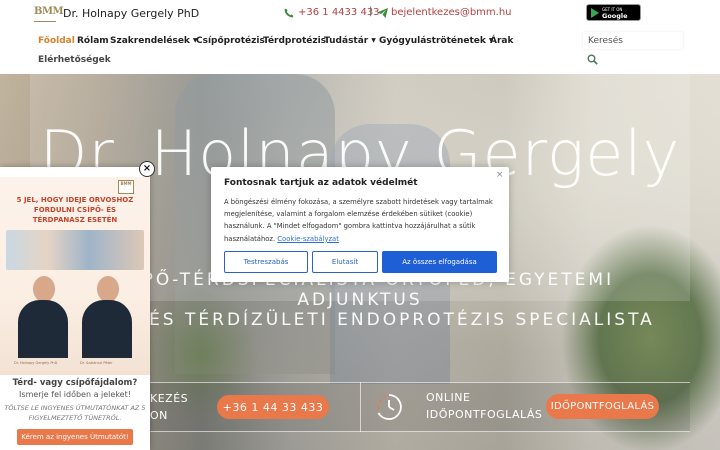 The height and width of the screenshot is (450, 720). What do you see at coordinates (75, 408) in the screenshot?
I see `popup-description: TÖLTSE LE INGYENES ÚTMUTATÓNKAT AZ 5` at bounding box center [75, 408].